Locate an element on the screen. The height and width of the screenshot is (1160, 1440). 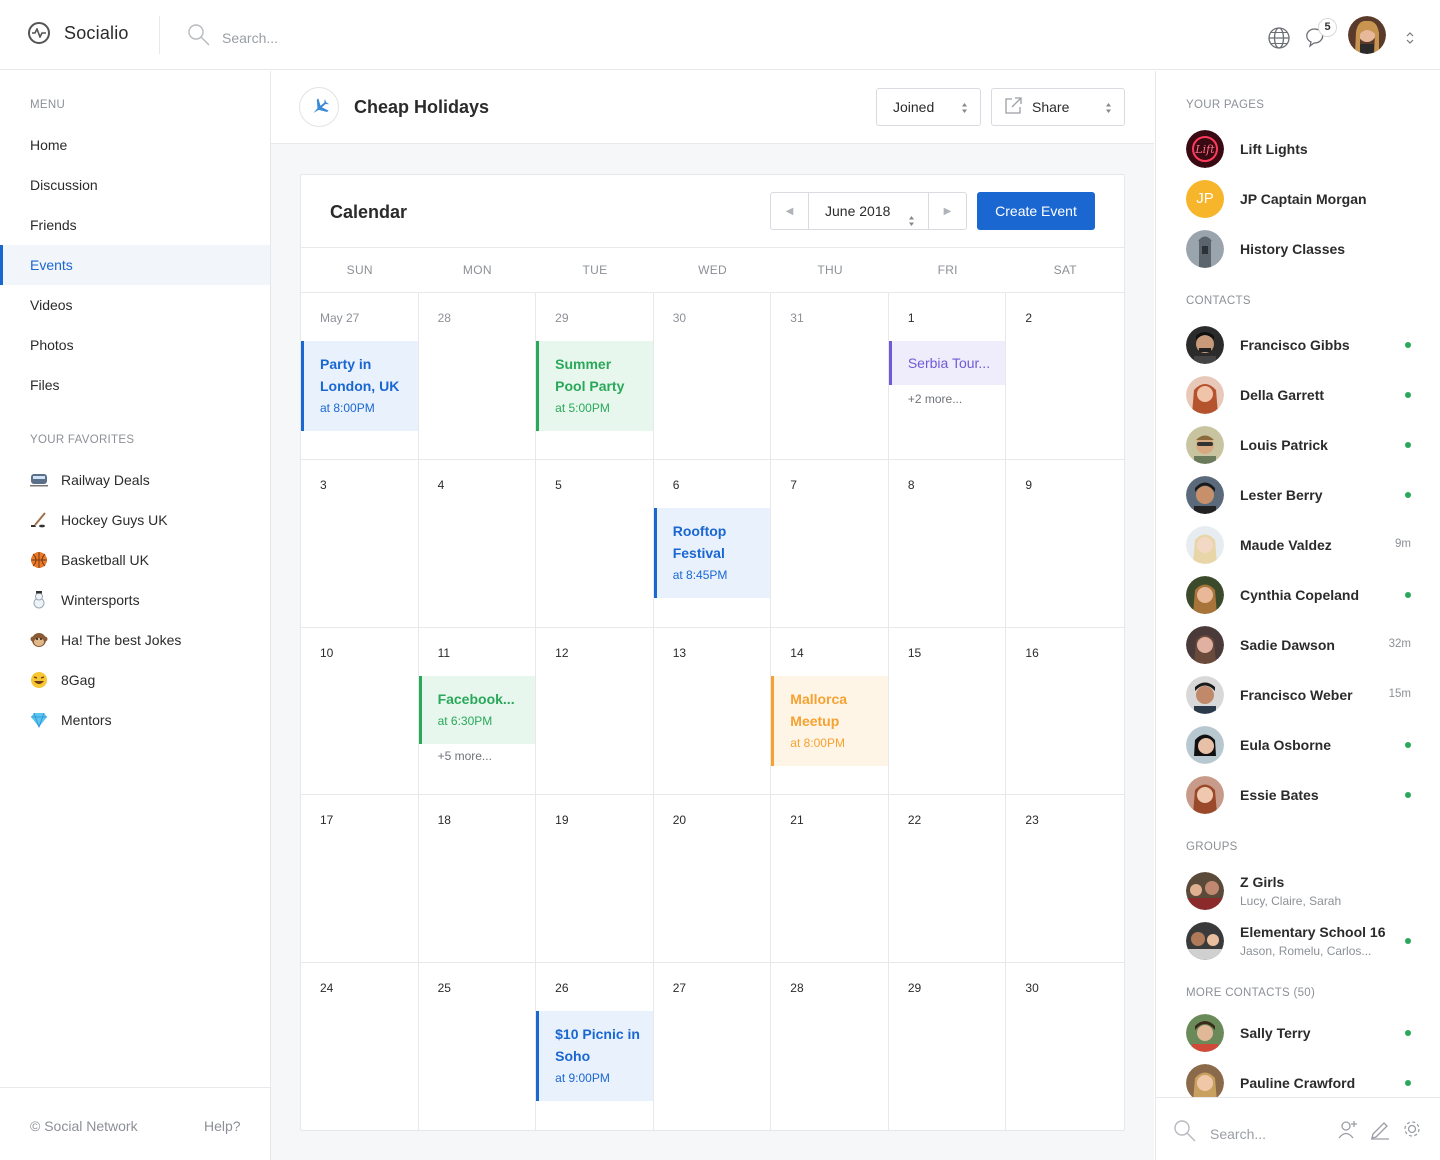
contact-item: Lester Berry is located at coordinates (1298, 495).